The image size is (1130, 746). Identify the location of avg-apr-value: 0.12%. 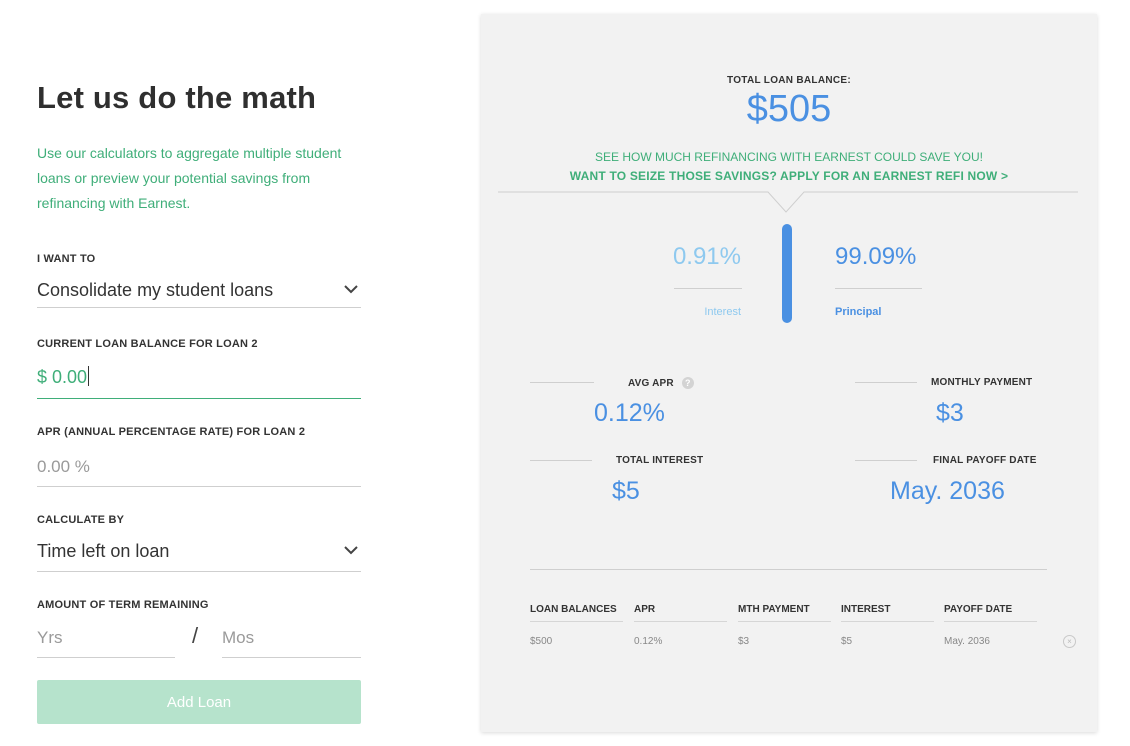
(629, 413).